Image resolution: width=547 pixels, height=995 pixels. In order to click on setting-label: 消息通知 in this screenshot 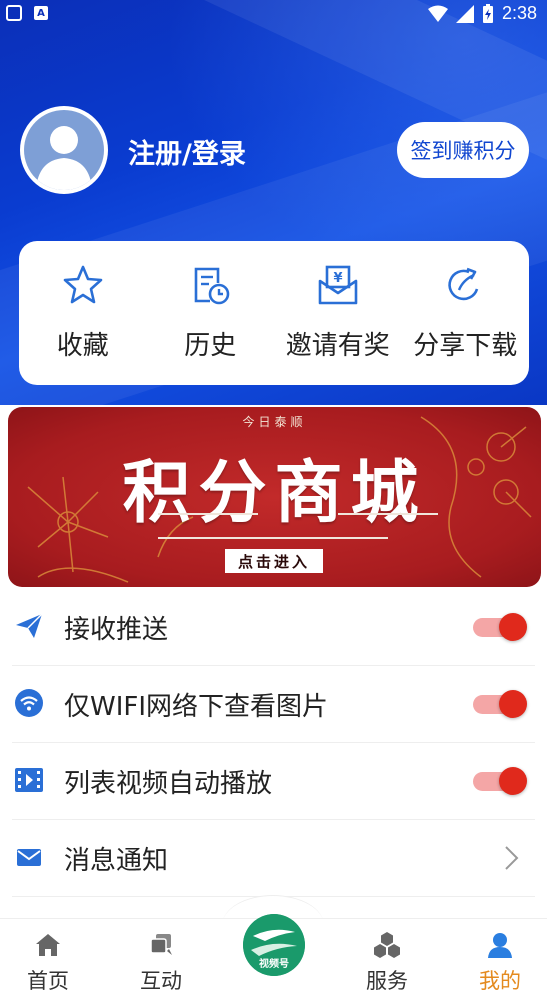, I will do `click(116, 861)`.